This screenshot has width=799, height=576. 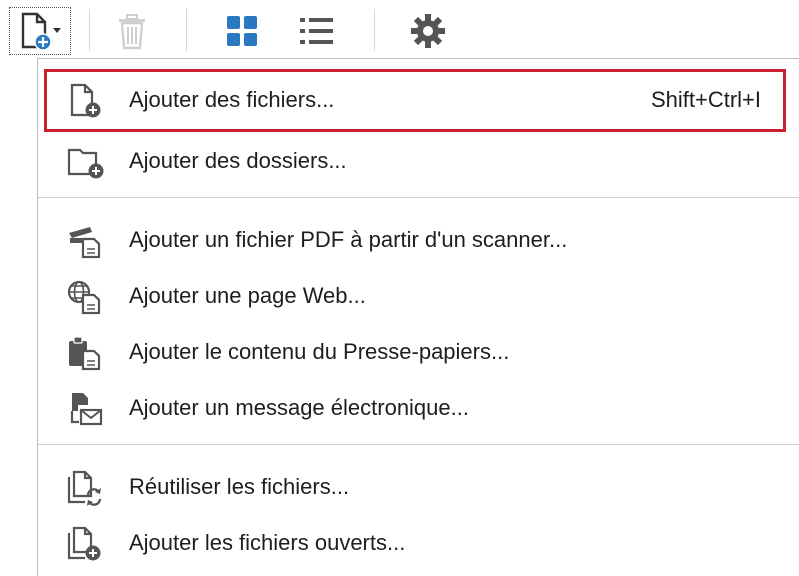 I want to click on add-folder-icon, so click(x=85, y=163).